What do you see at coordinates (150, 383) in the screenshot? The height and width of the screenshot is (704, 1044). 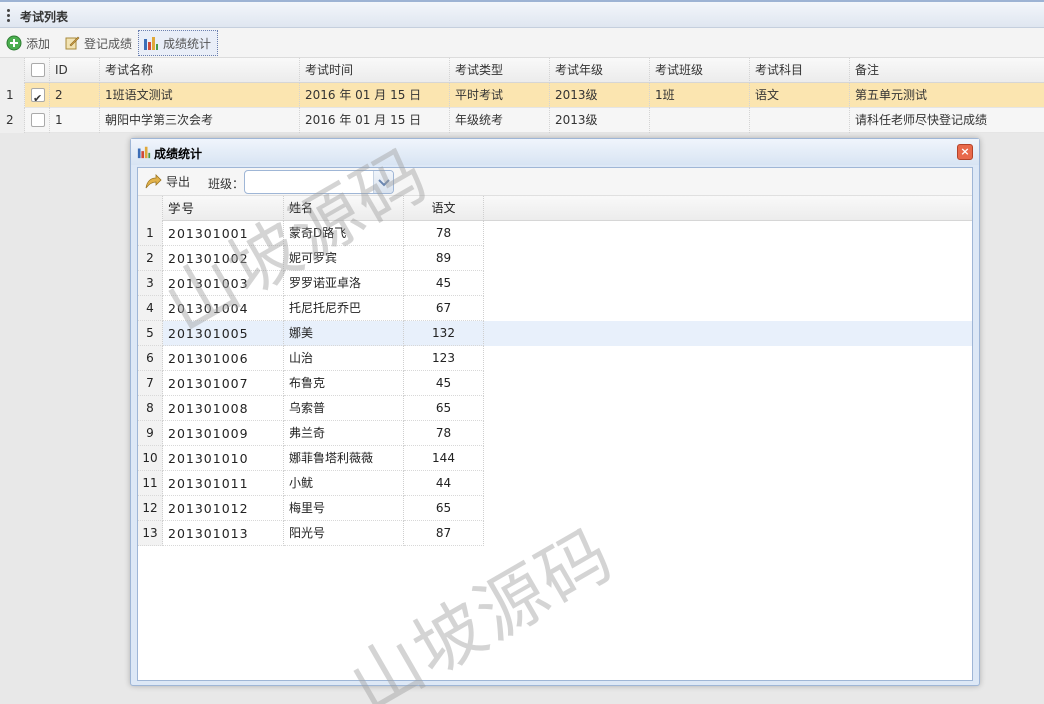 I see `row-number: 7` at bounding box center [150, 383].